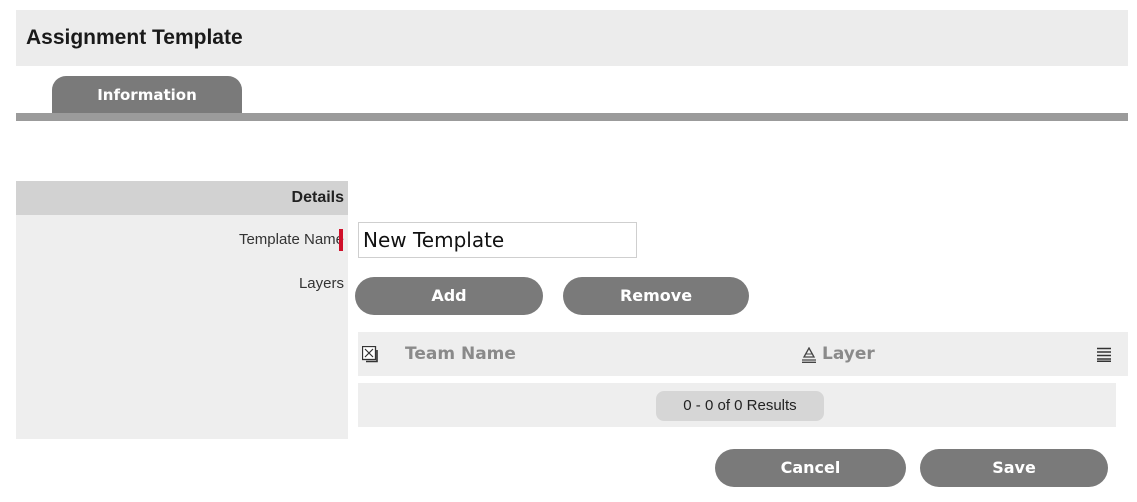 The image size is (1137, 502). What do you see at coordinates (182, 198) in the screenshot?
I see `section-header-details: Details` at bounding box center [182, 198].